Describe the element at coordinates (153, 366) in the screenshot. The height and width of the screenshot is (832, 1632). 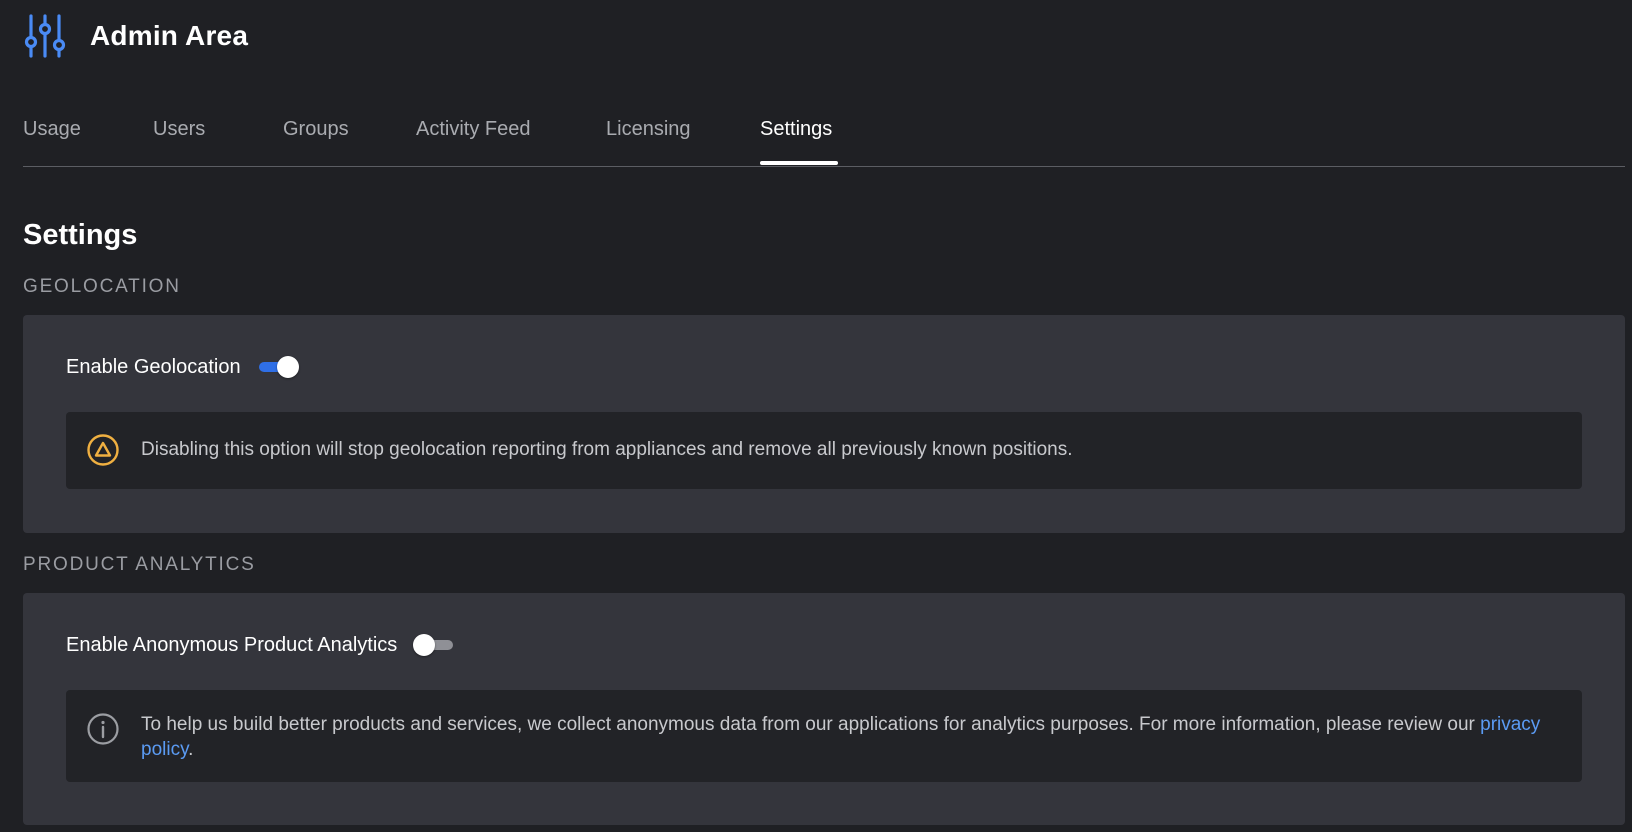
I see `geolocation-toggle-label: Enable Geolocation` at that location.